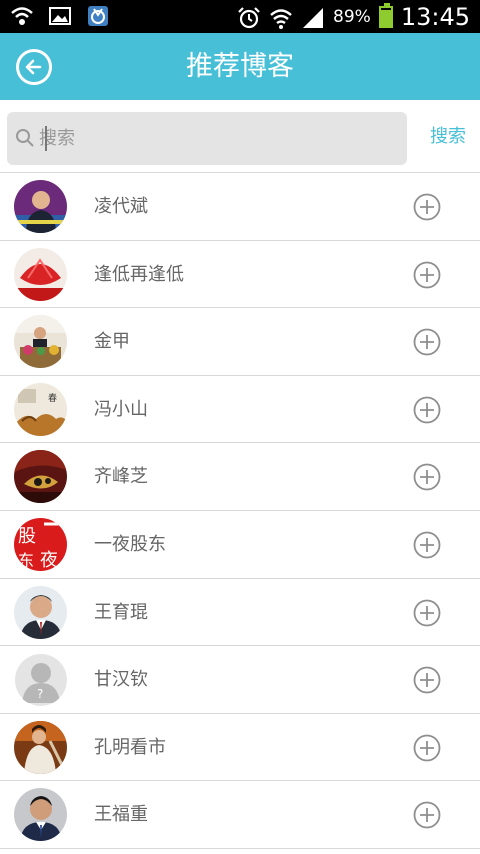 The height and width of the screenshot is (854, 480). Describe the element at coordinates (130, 544) in the screenshot. I see `blogger-name: 一夜股东` at that location.